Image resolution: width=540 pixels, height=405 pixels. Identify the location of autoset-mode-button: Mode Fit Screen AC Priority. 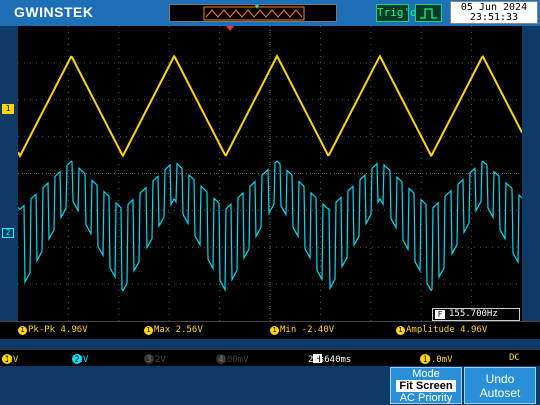
(426, 385).